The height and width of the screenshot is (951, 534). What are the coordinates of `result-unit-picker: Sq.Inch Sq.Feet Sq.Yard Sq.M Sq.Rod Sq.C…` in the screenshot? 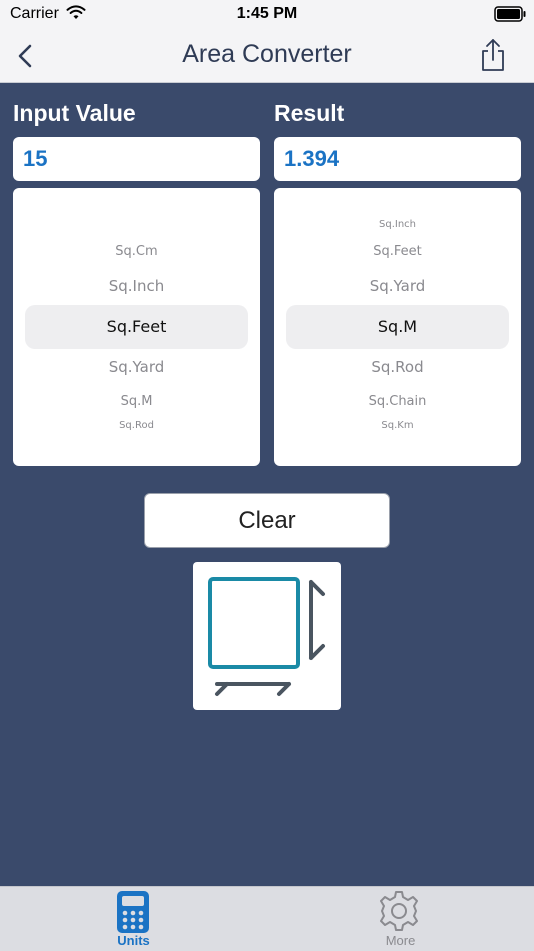 It's located at (397, 327).